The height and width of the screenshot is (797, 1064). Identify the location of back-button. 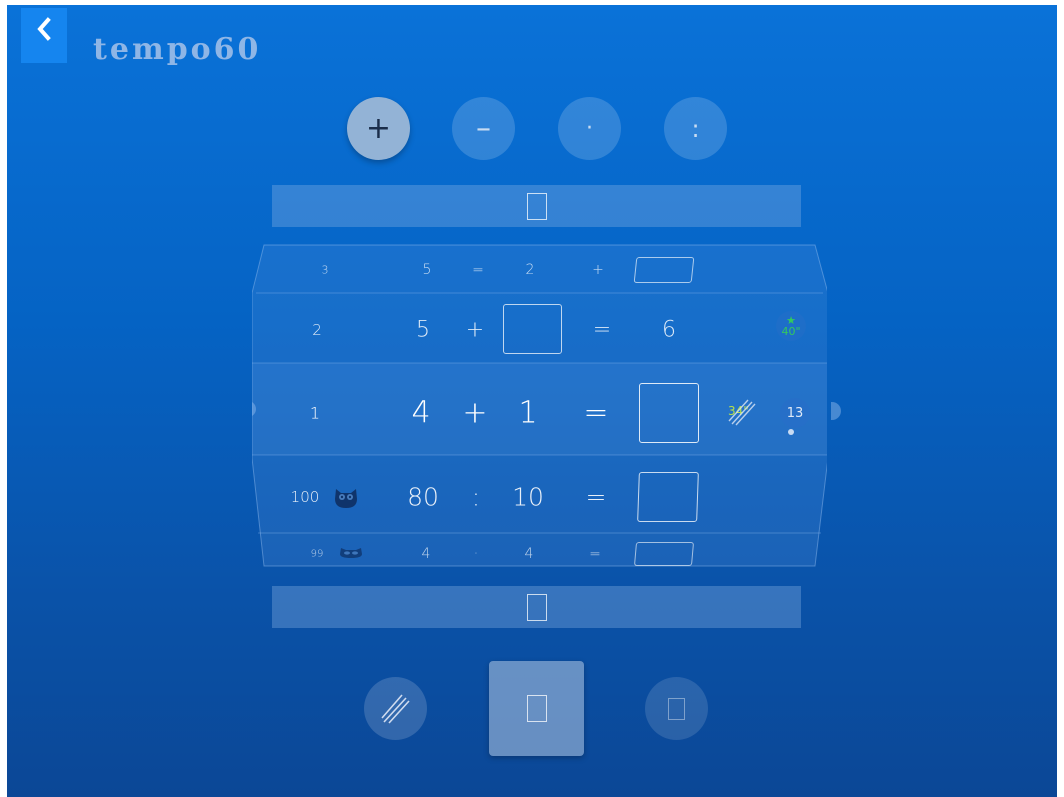
(44, 35).